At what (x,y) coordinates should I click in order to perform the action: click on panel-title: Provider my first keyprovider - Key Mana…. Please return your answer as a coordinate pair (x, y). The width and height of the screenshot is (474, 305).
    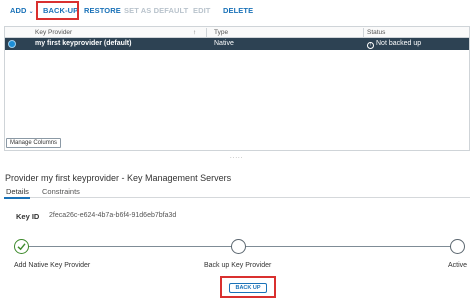
    Looking at the image, I should click on (118, 178).